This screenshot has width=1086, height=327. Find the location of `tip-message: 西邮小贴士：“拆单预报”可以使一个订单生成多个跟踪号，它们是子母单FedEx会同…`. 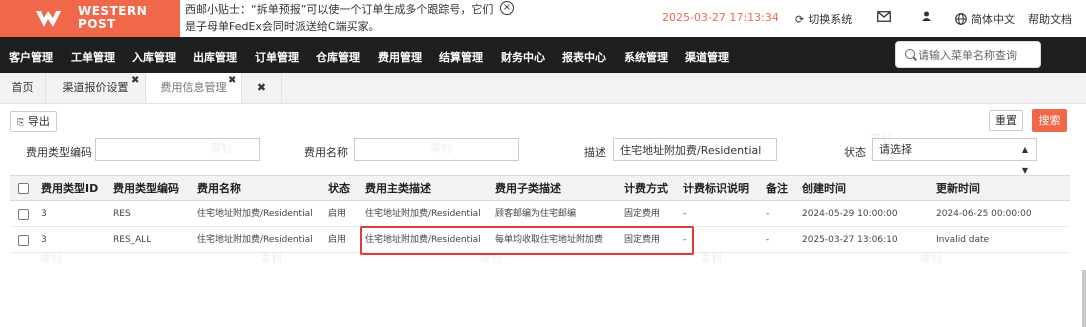

tip-message: 西邮小贴士：“拆单预报”可以使一个订单生成多个跟踪号，它们是子母单FedEx会同… is located at coordinates (339, 18).